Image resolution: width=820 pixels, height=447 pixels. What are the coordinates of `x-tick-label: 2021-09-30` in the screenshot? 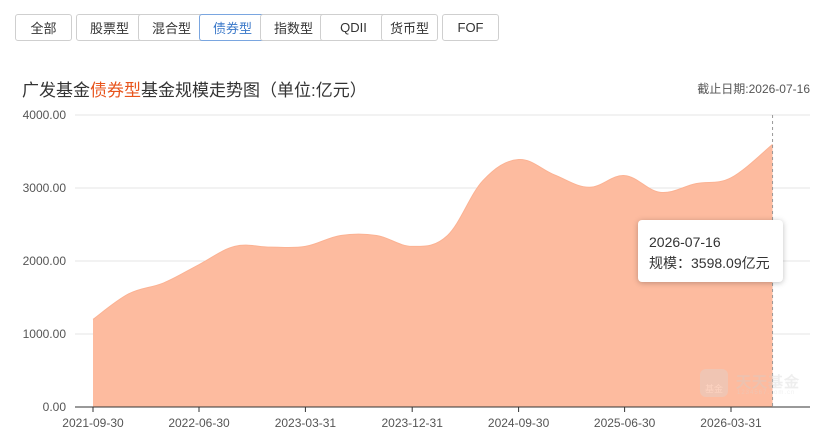 It's located at (93, 423).